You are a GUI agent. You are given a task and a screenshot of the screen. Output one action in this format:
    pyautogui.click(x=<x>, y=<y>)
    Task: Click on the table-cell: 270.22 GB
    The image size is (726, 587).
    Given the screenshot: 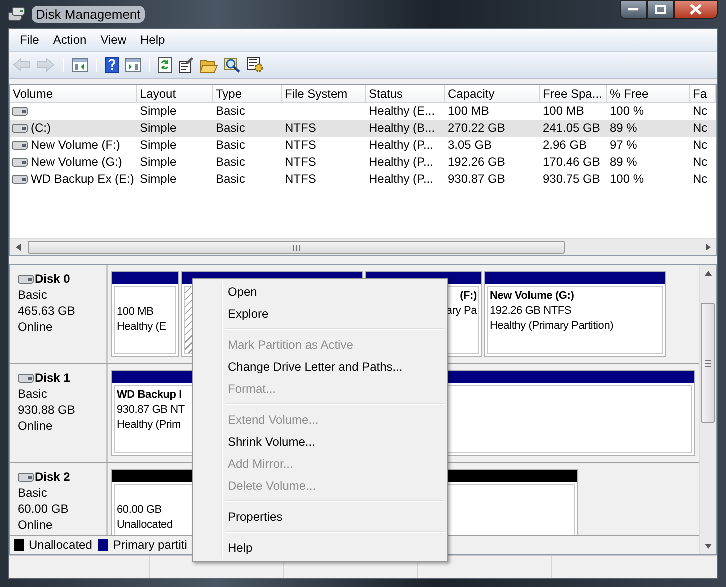 What is the action you would take?
    pyautogui.click(x=477, y=128)
    